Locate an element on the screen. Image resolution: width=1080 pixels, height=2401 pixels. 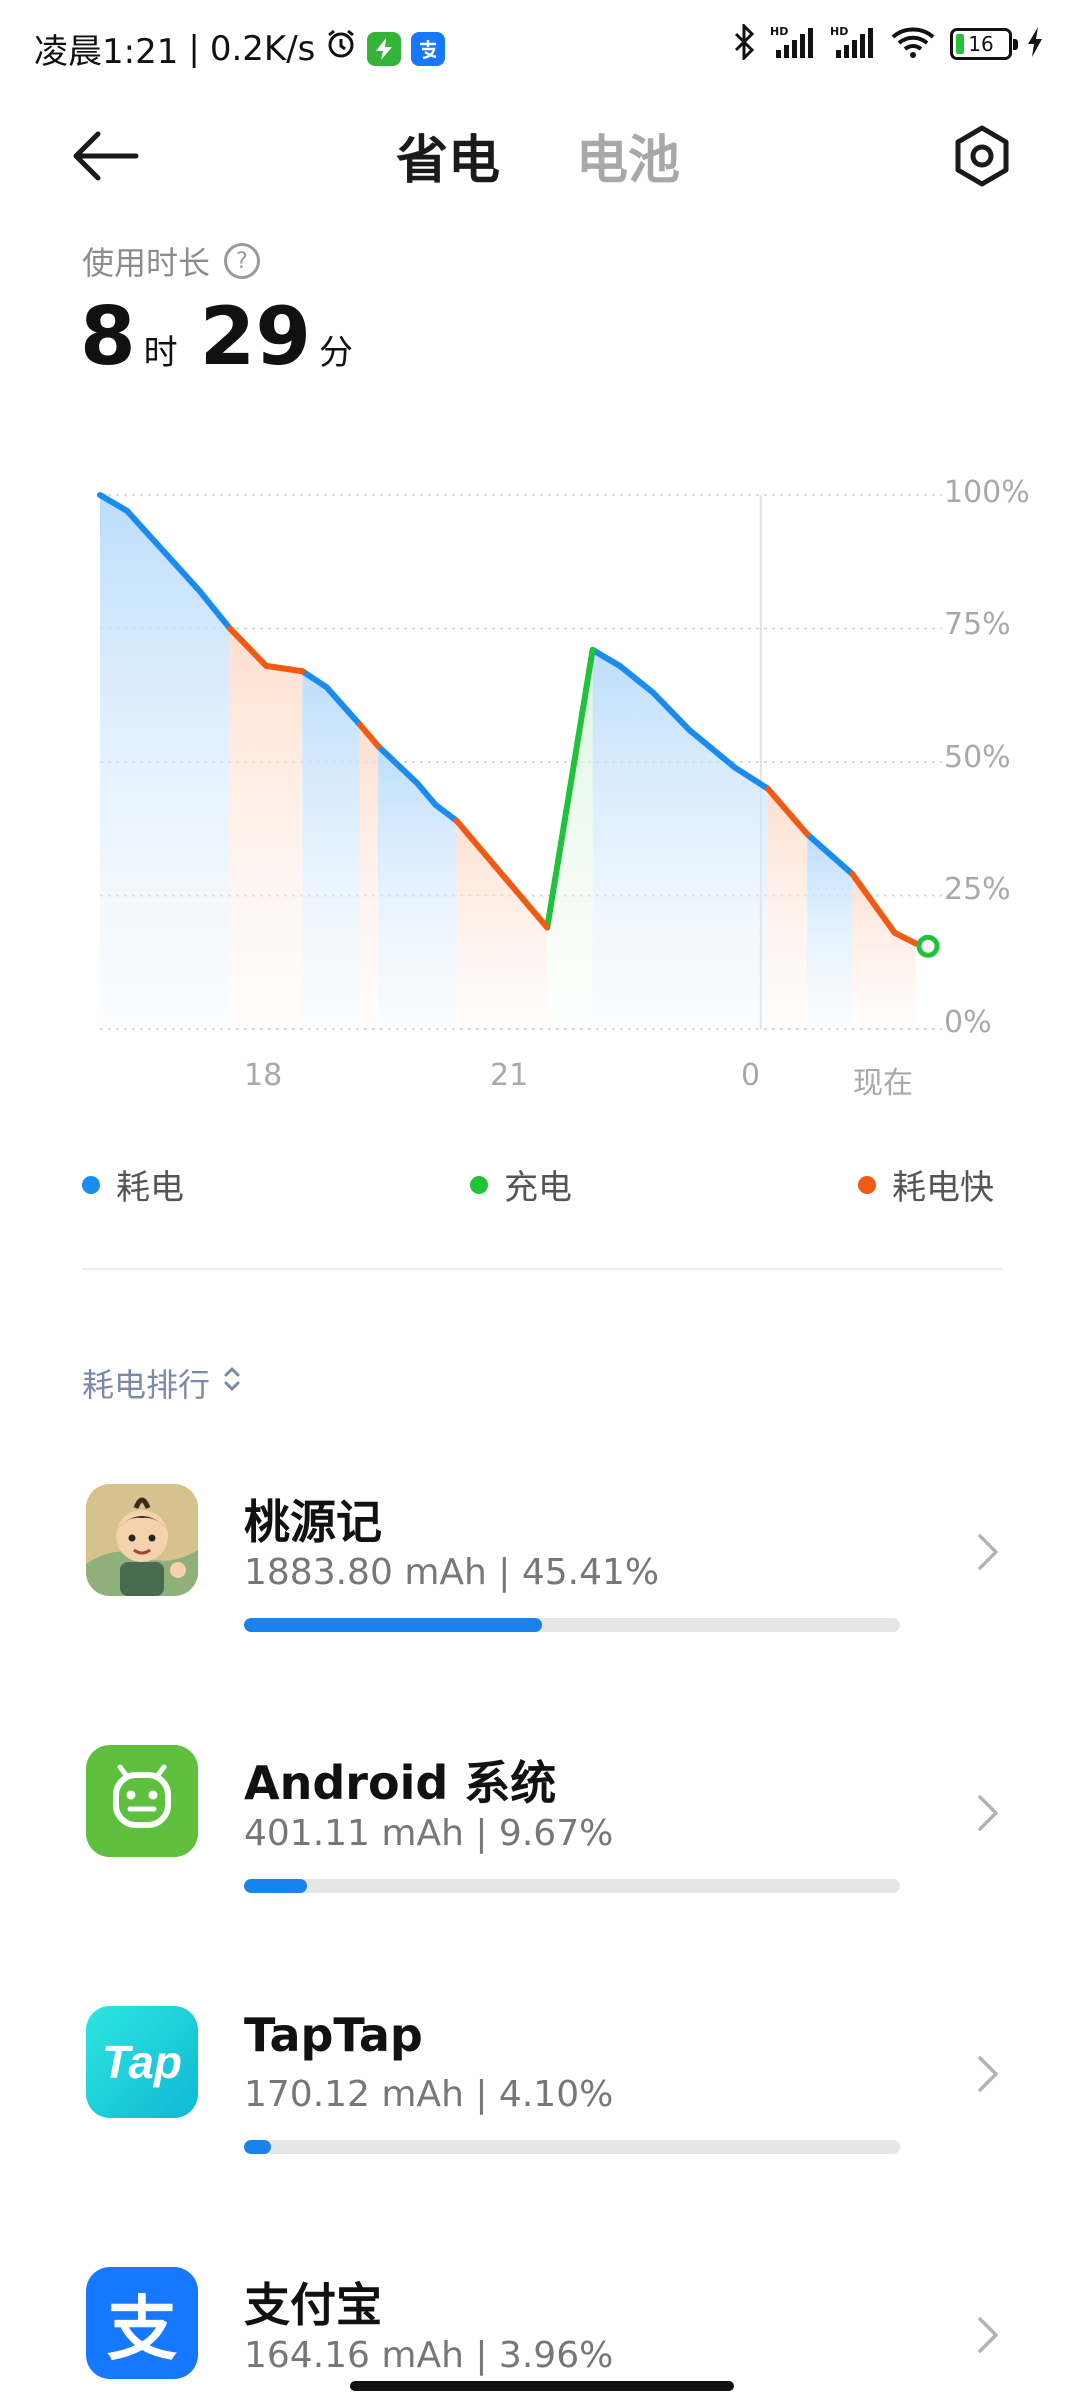
usage-duration: 8 时 29 分 is located at coordinates (223, 336).